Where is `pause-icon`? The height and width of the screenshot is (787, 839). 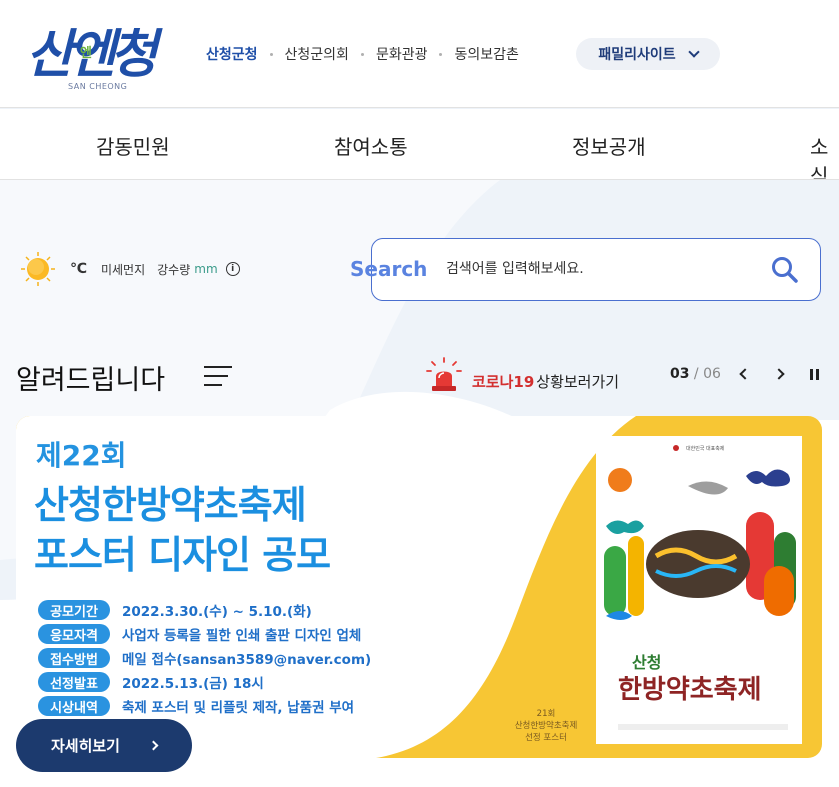
pause-icon is located at coordinates (814, 374).